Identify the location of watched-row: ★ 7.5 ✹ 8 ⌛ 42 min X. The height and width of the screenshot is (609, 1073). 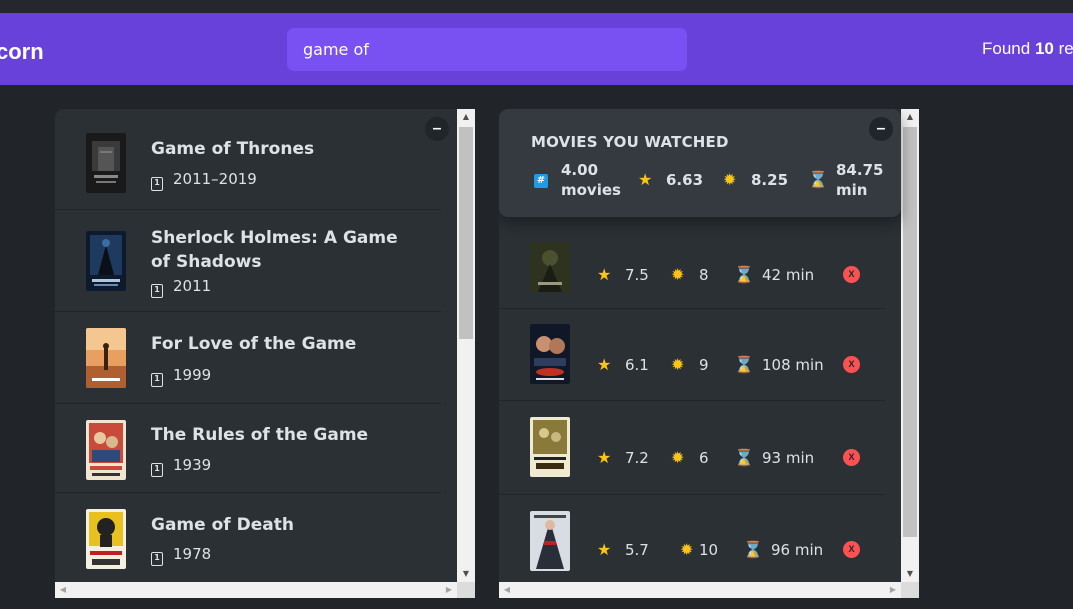
(692, 265).